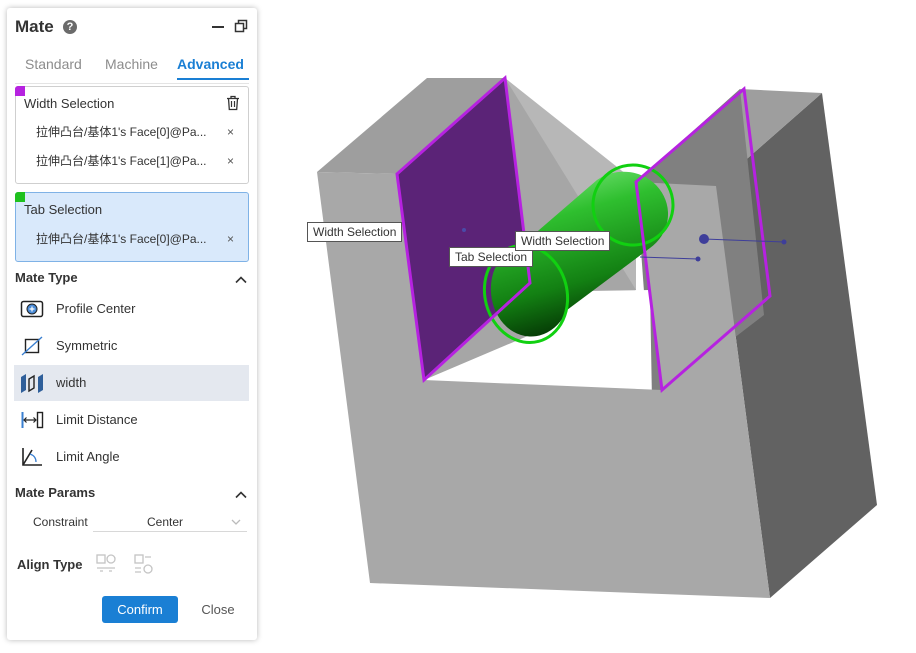  What do you see at coordinates (236, 520) in the screenshot?
I see `chevron-down-icon` at bounding box center [236, 520].